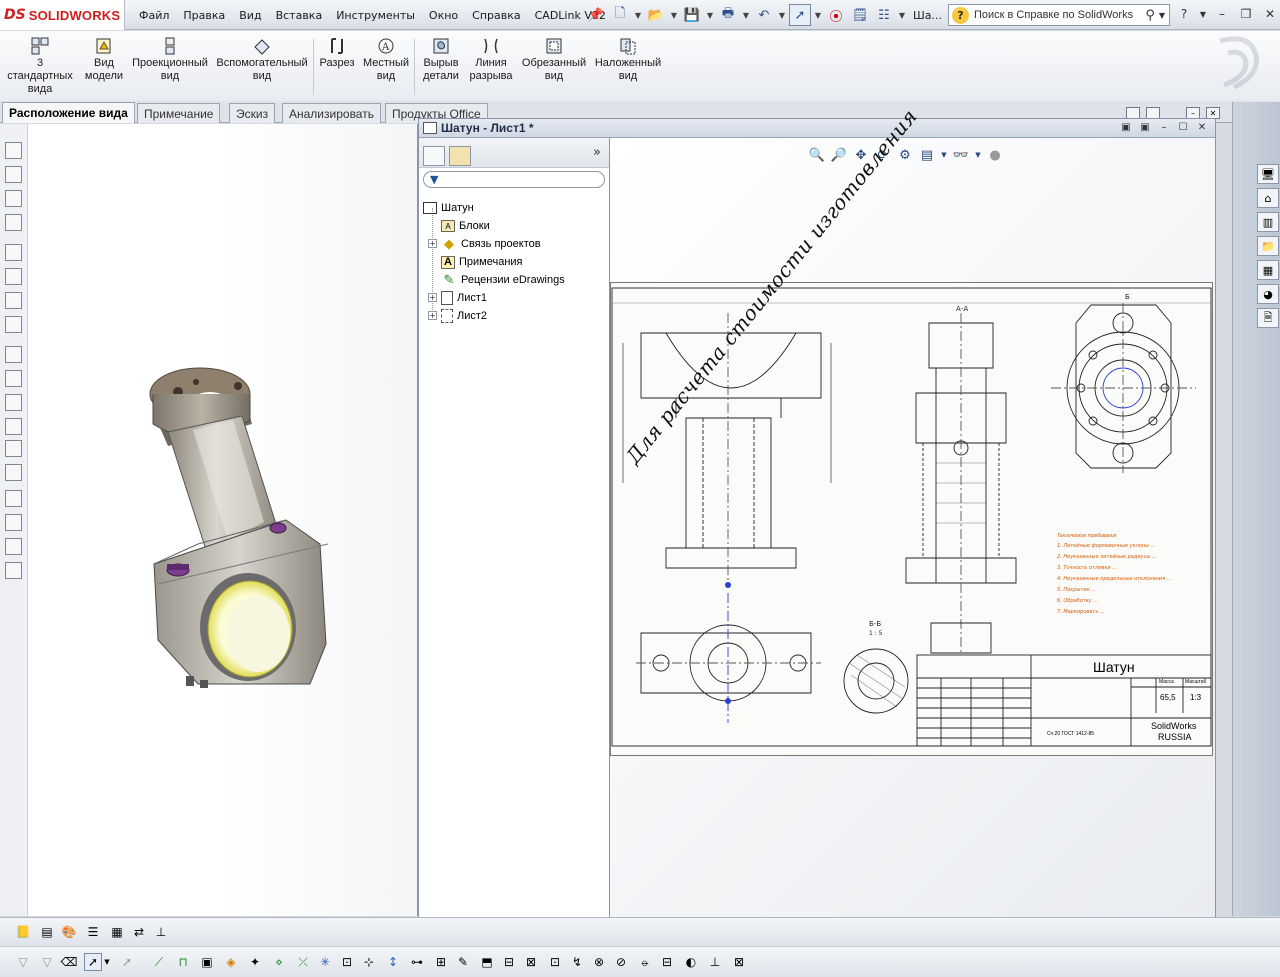  What do you see at coordinates (645, 962) in the screenshot?
I see `filter-welds-icon: ⦵` at bounding box center [645, 962].